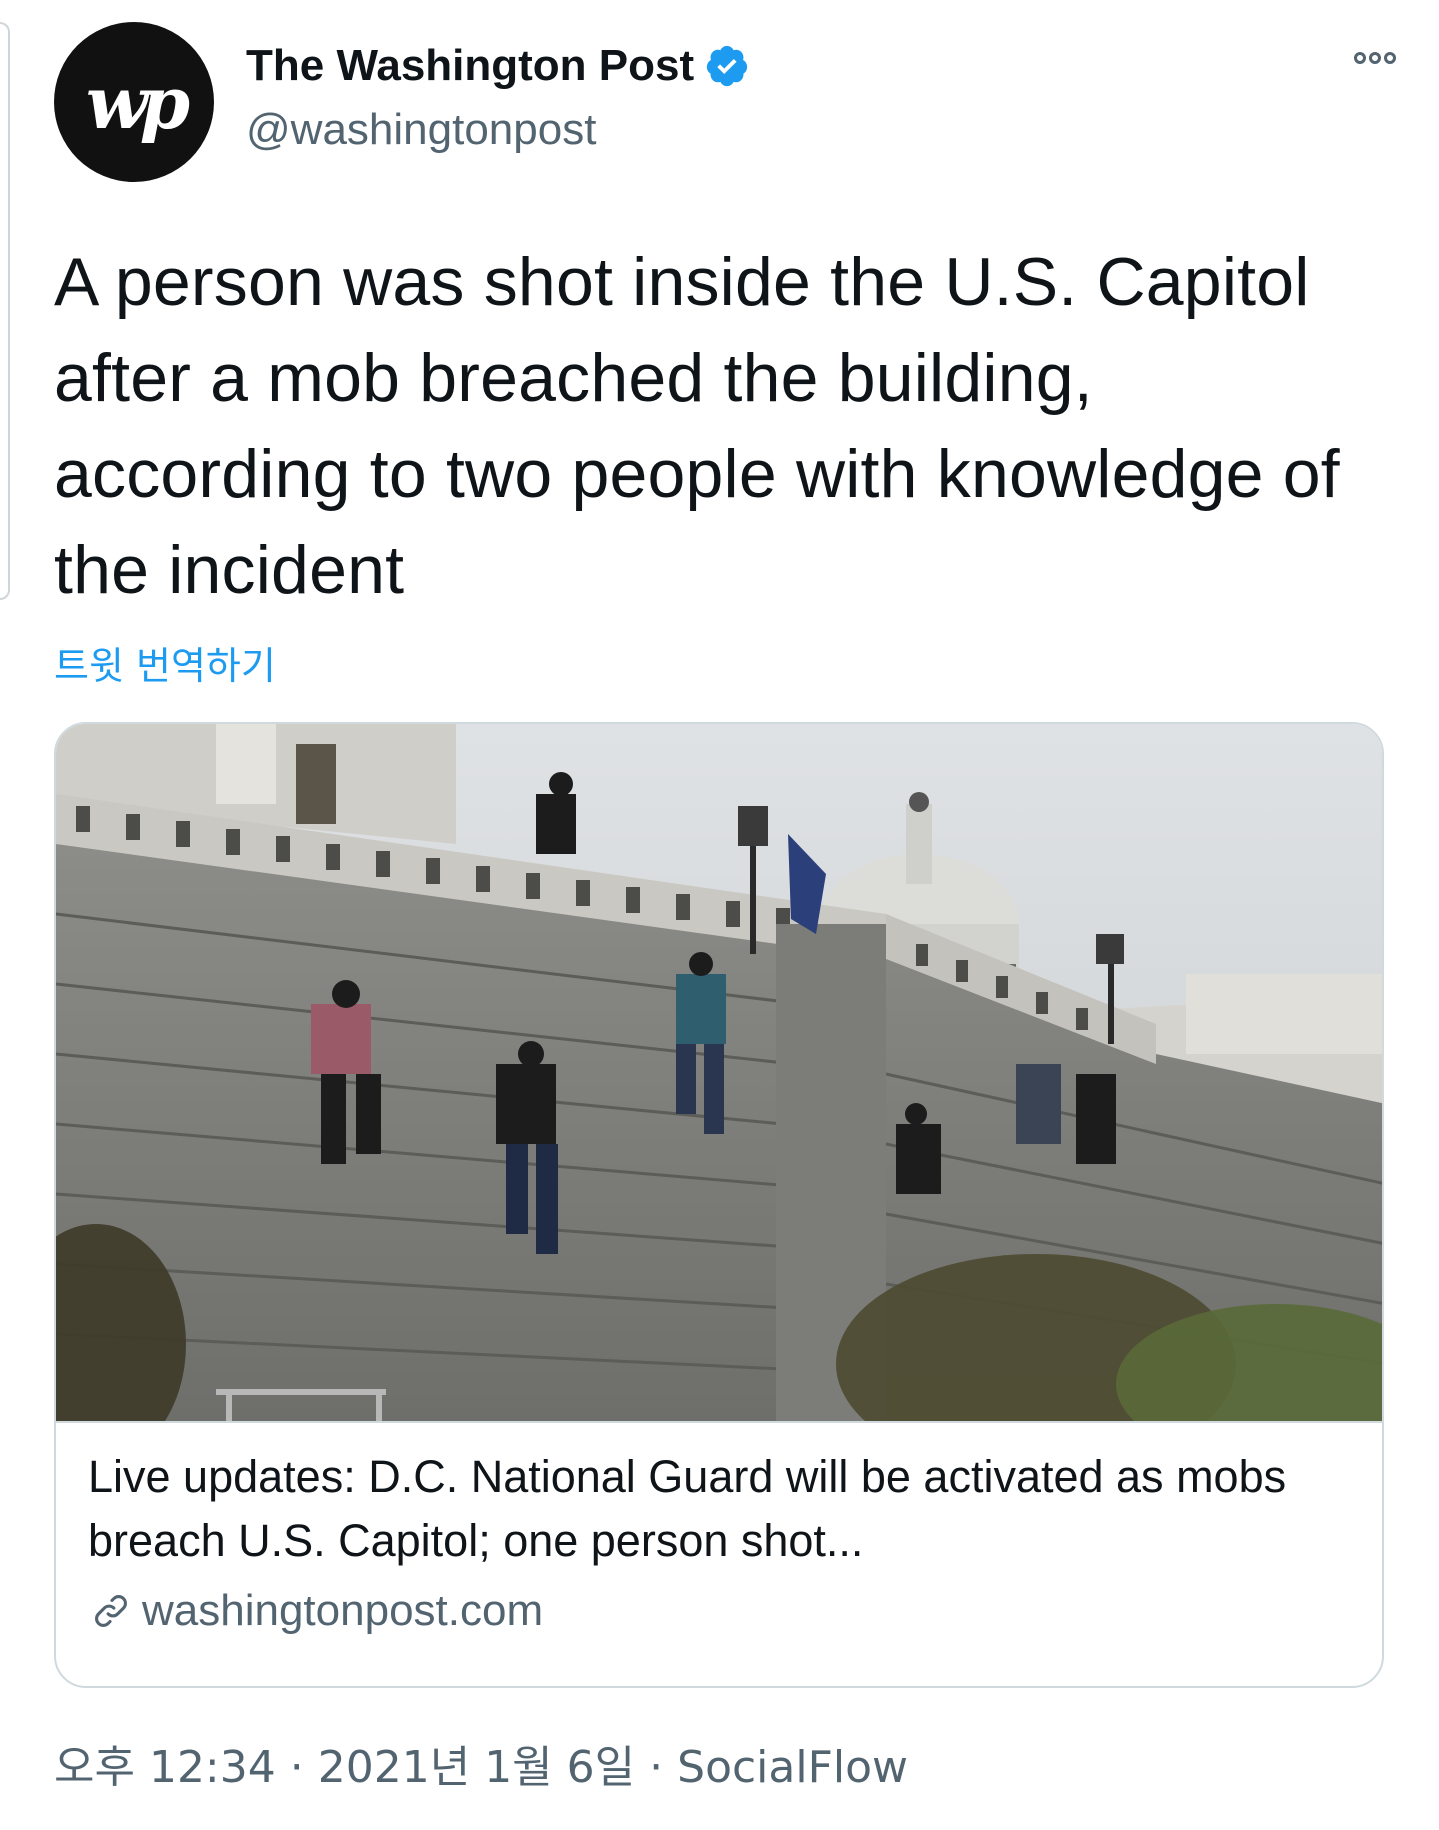 This screenshot has width=1439, height=1830. Describe the element at coordinates (470, 66) in the screenshot. I see `display-name: The Washington Post` at that location.